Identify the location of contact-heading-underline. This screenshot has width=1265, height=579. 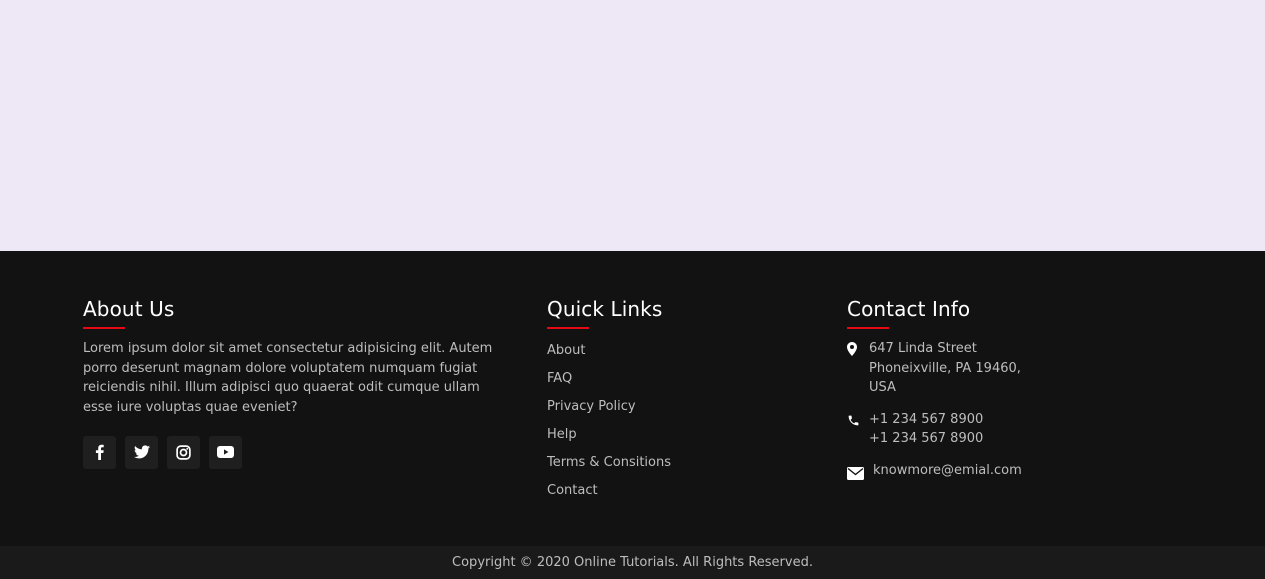
(868, 328).